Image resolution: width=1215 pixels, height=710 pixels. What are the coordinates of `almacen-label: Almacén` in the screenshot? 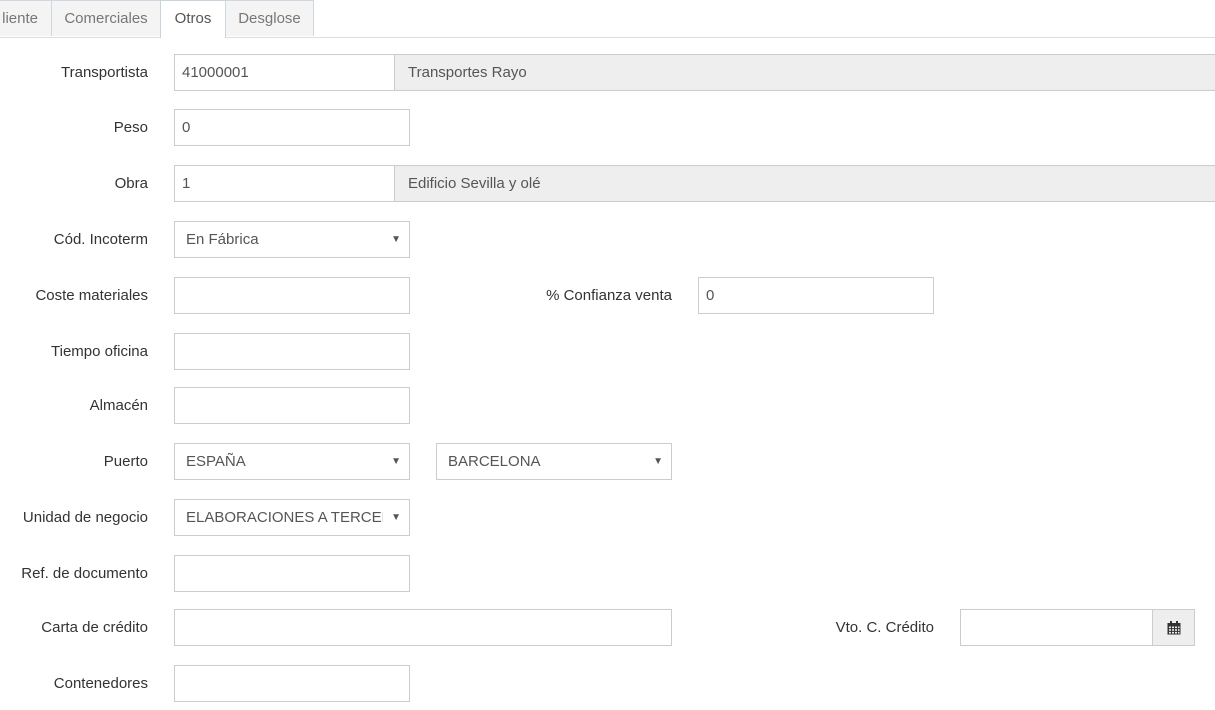 It's located at (118, 405).